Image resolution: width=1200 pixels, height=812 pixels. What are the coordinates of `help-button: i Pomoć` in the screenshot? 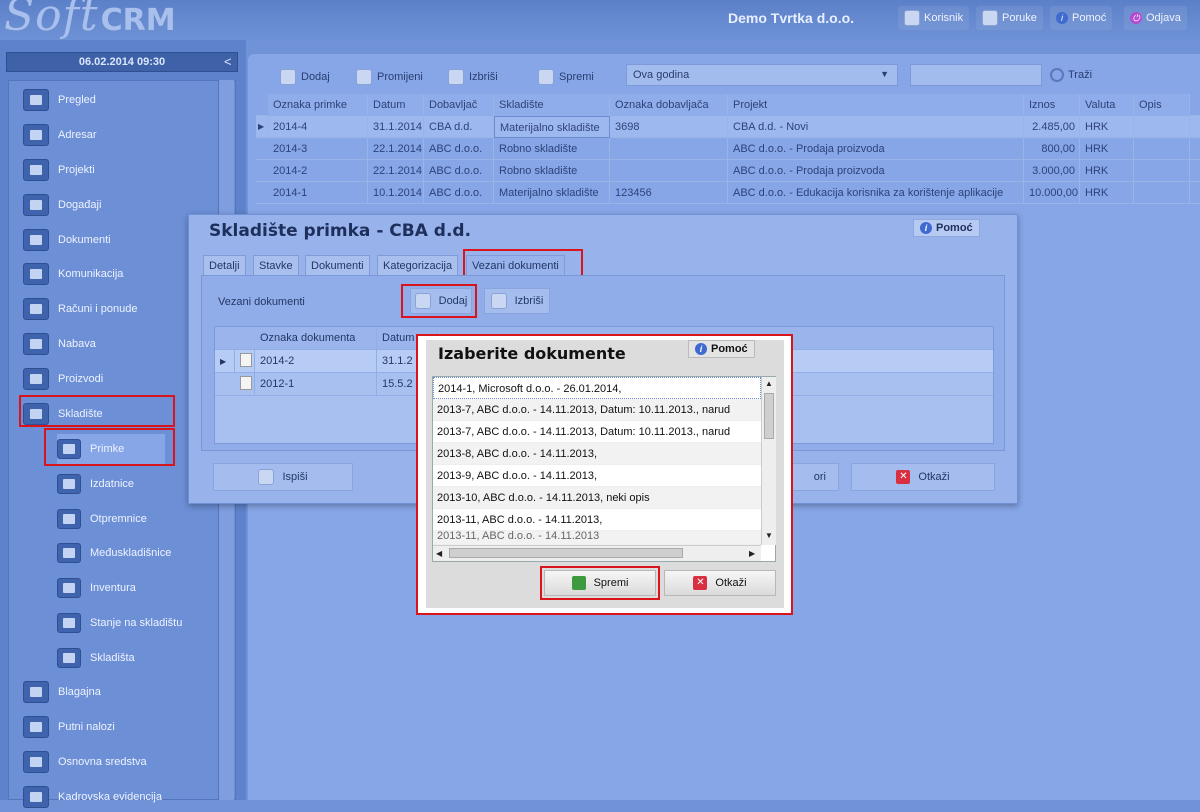 It's located at (1081, 18).